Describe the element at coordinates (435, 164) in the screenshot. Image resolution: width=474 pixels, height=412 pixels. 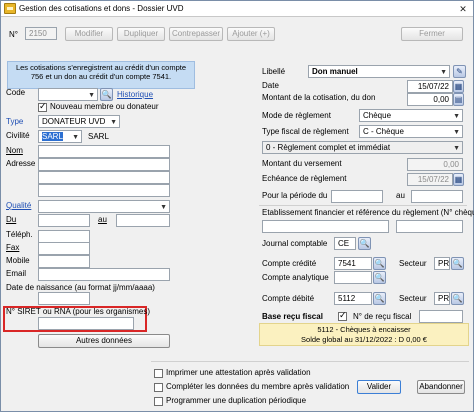
I see `montant-versement-field: 0,00` at that location.